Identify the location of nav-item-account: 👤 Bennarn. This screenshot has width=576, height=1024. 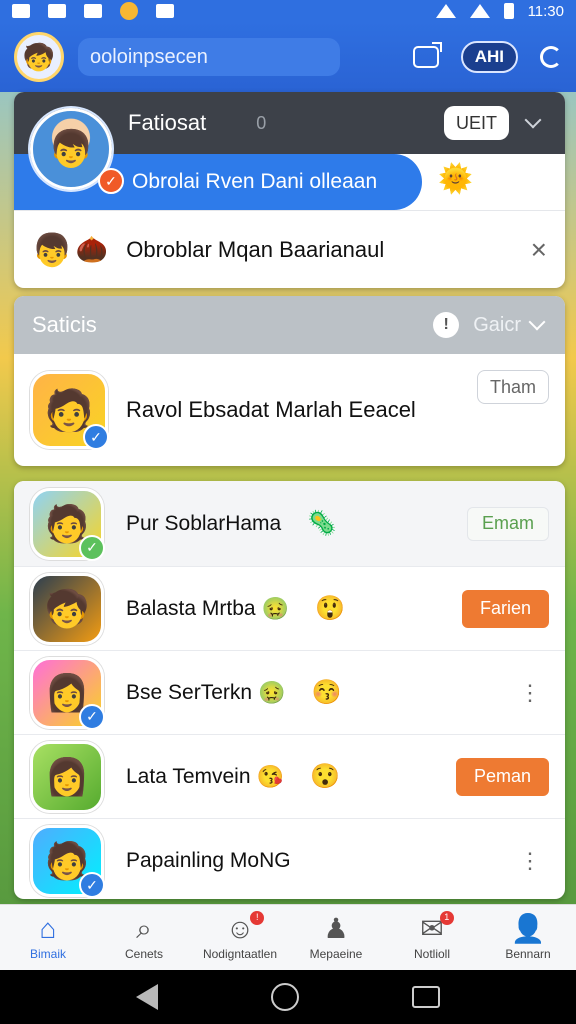
(528, 937).